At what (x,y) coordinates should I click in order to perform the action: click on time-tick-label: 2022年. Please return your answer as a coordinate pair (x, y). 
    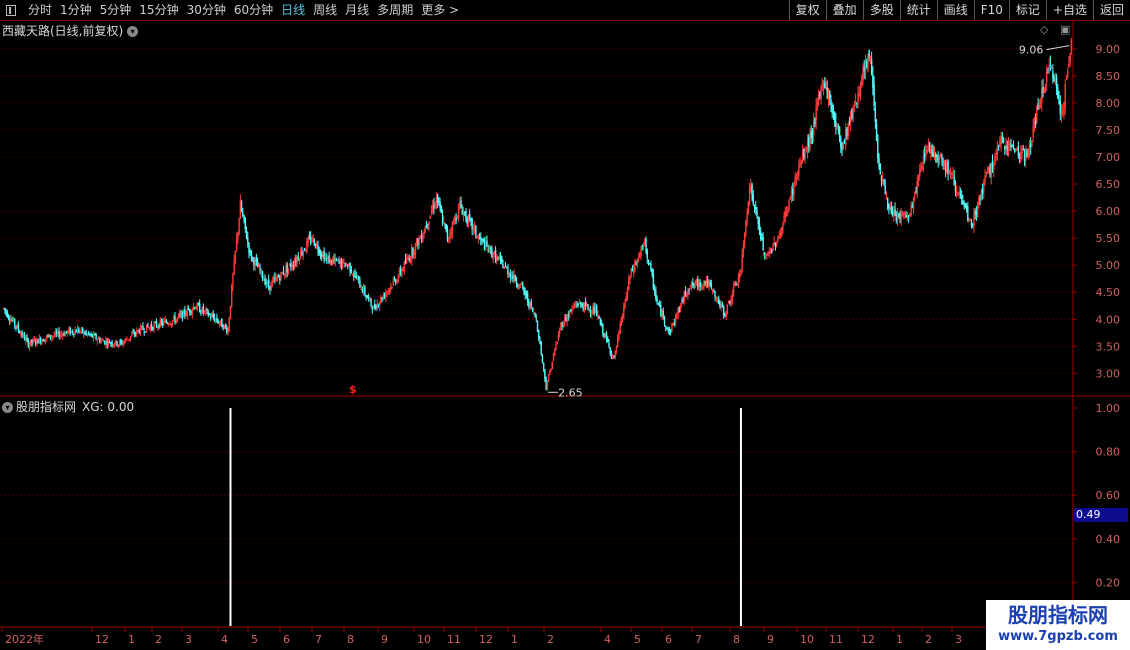
    Looking at the image, I should click on (24, 639).